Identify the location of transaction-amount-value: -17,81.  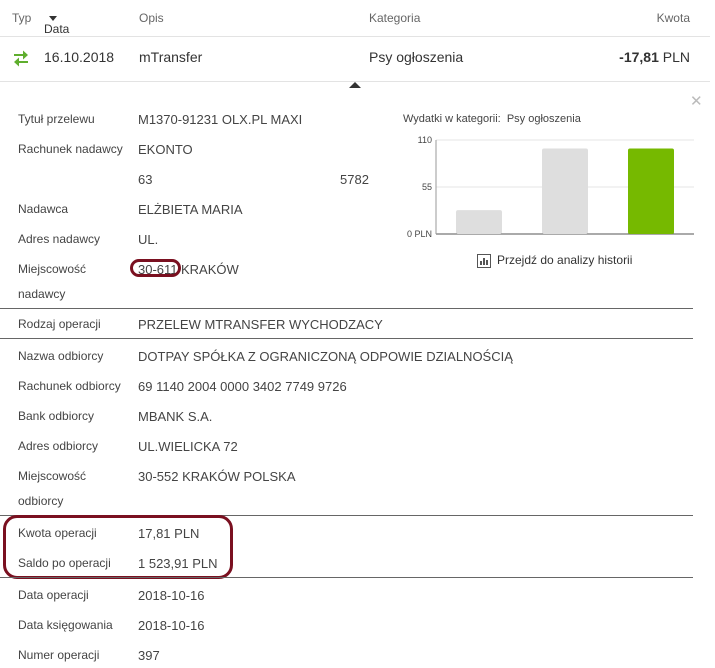
(639, 57).